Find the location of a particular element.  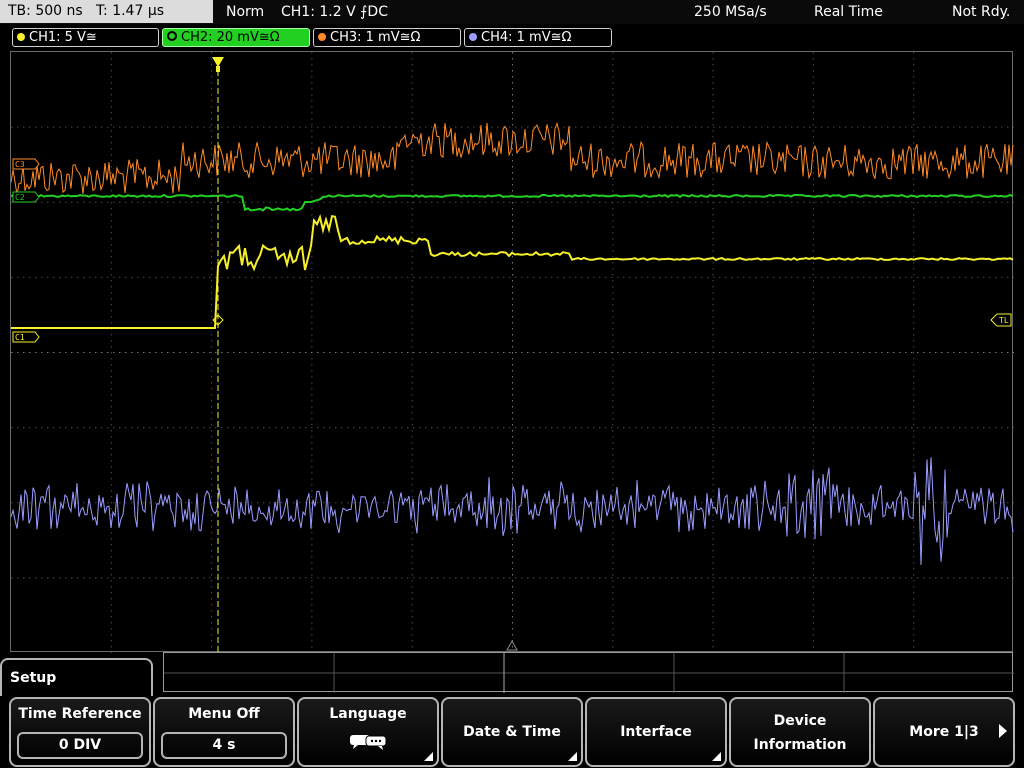

ch1-offset-marker: C1 is located at coordinates (26, 337).